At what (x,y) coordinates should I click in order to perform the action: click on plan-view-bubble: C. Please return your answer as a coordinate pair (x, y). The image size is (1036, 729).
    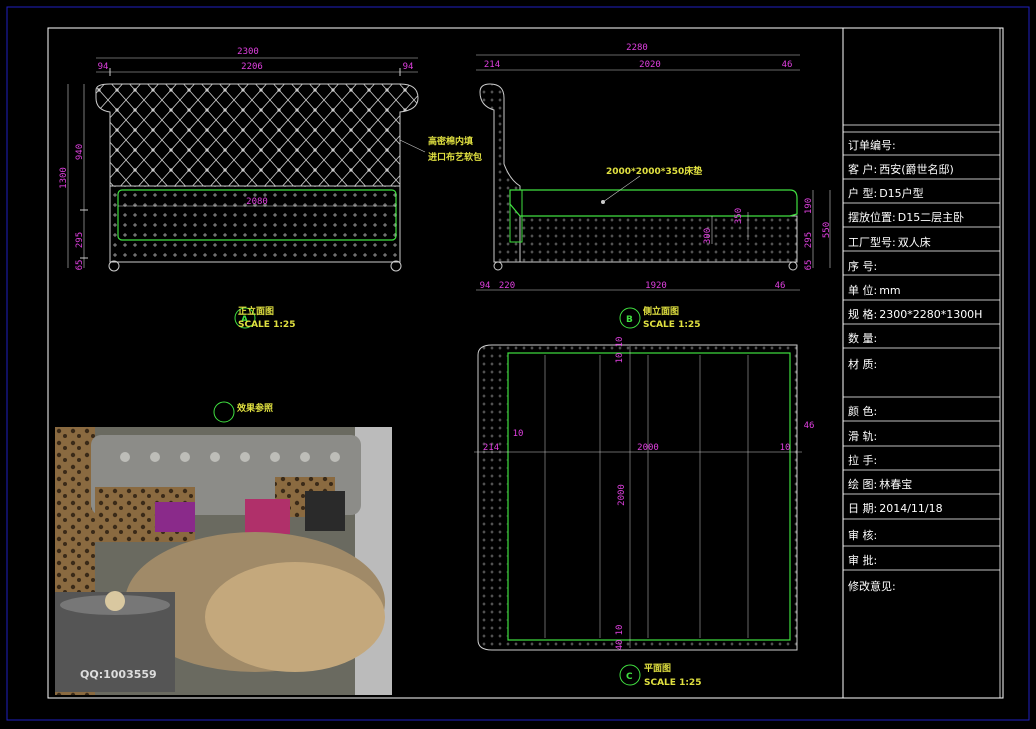
    Looking at the image, I should click on (629, 677).